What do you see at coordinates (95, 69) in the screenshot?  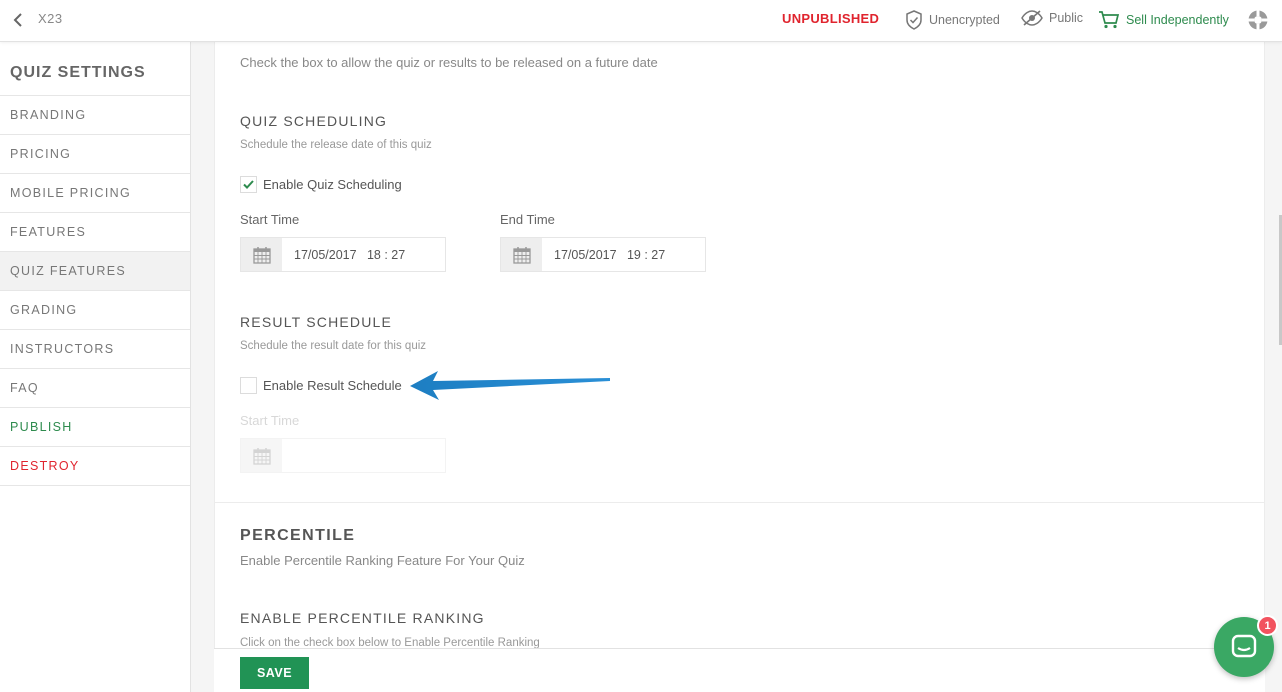 I see `sidebar-title: QUIZ SETTINGS` at bounding box center [95, 69].